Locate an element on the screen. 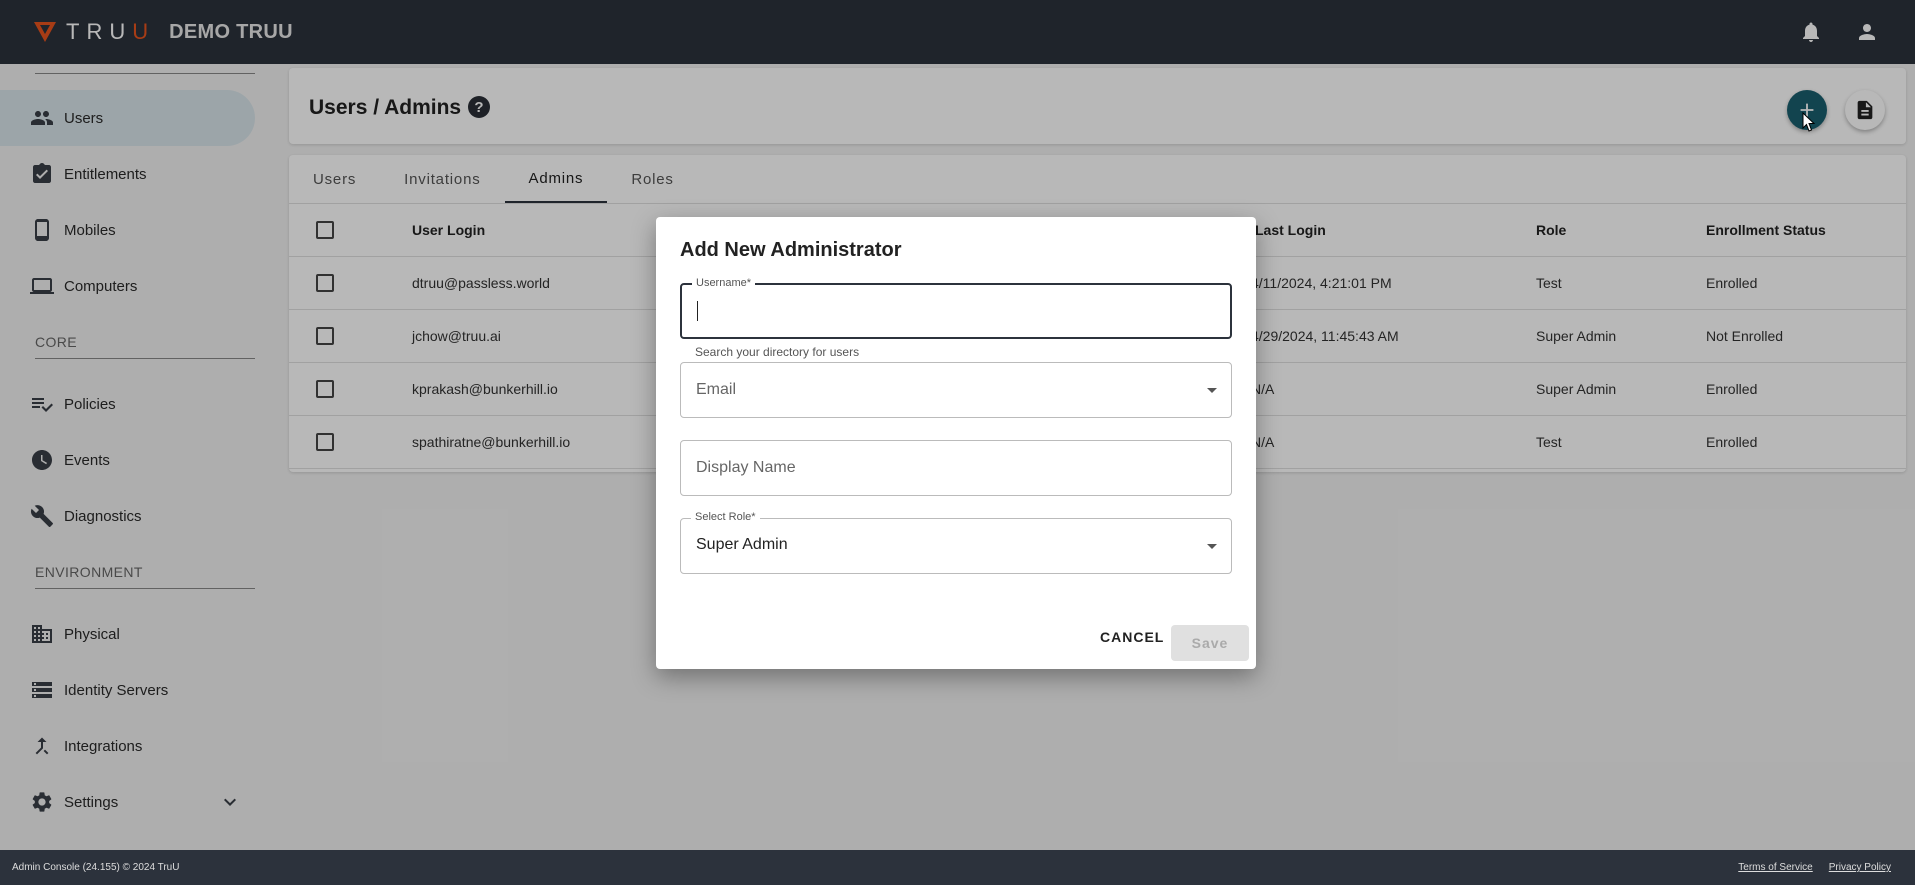  dialog-title: Add New Administrator is located at coordinates (791, 250).